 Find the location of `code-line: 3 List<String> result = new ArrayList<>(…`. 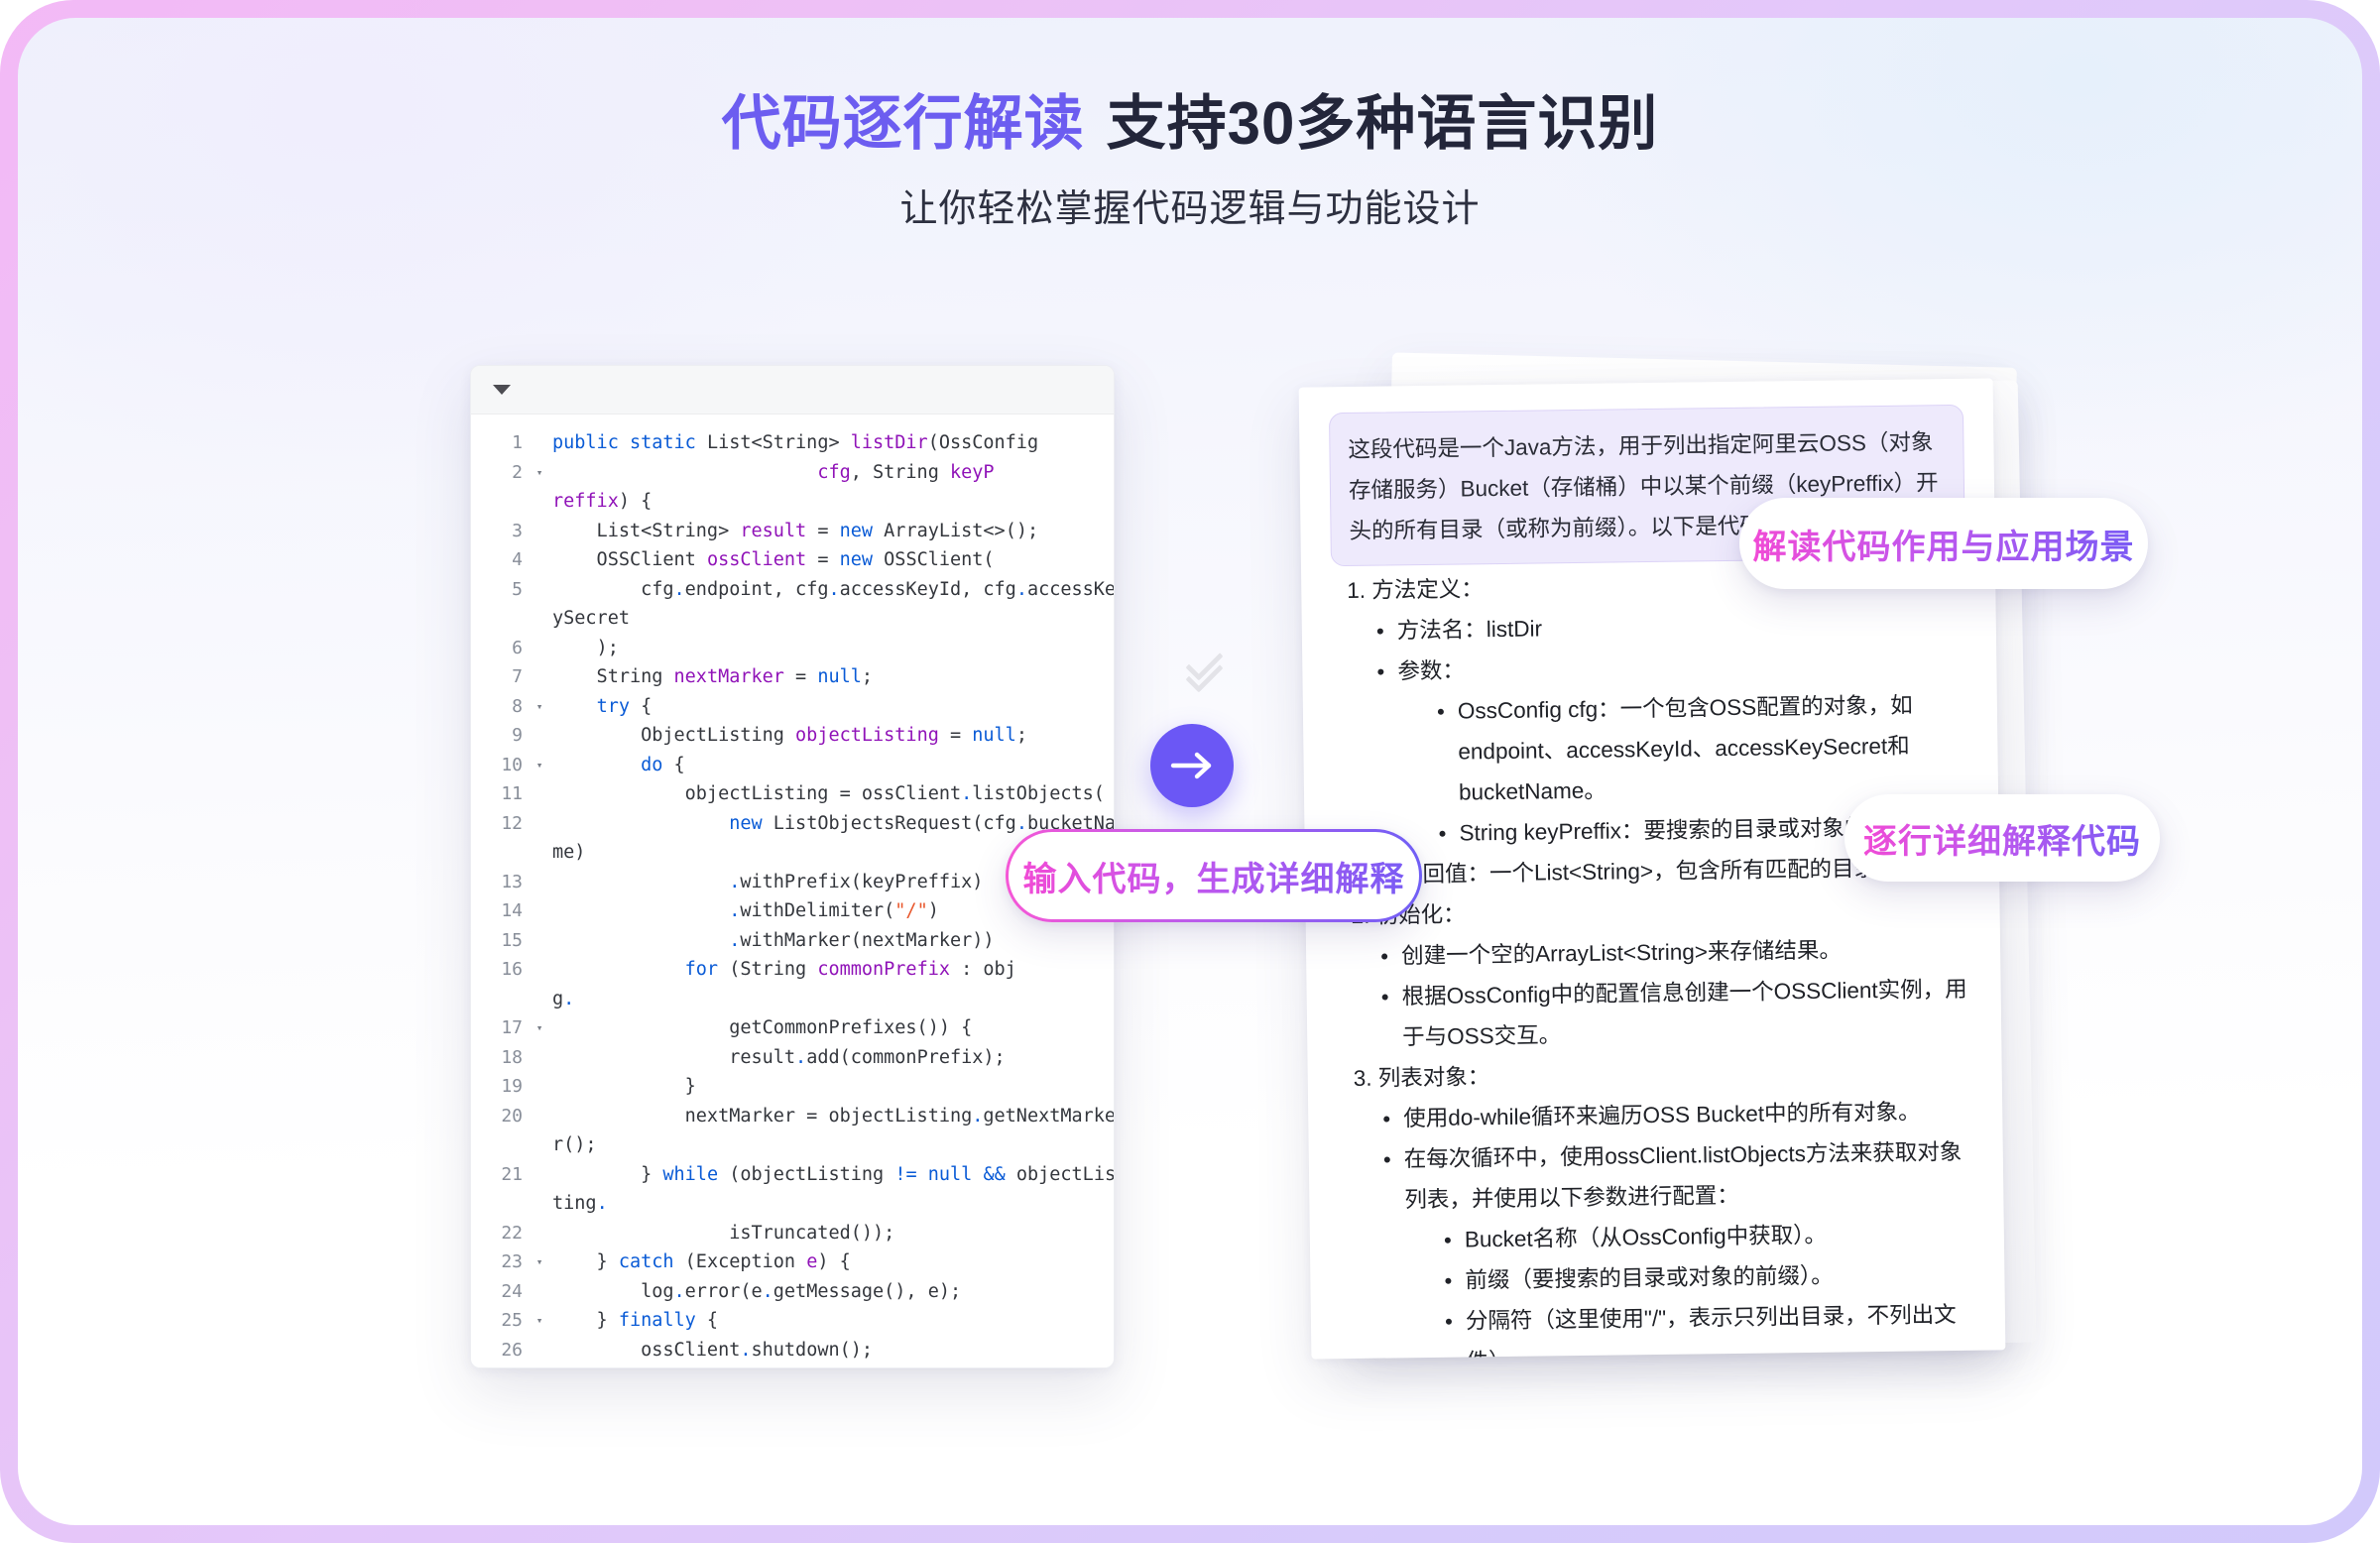

code-line: 3 List<String> result = new ArrayList<>(… is located at coordinates (792, 531).